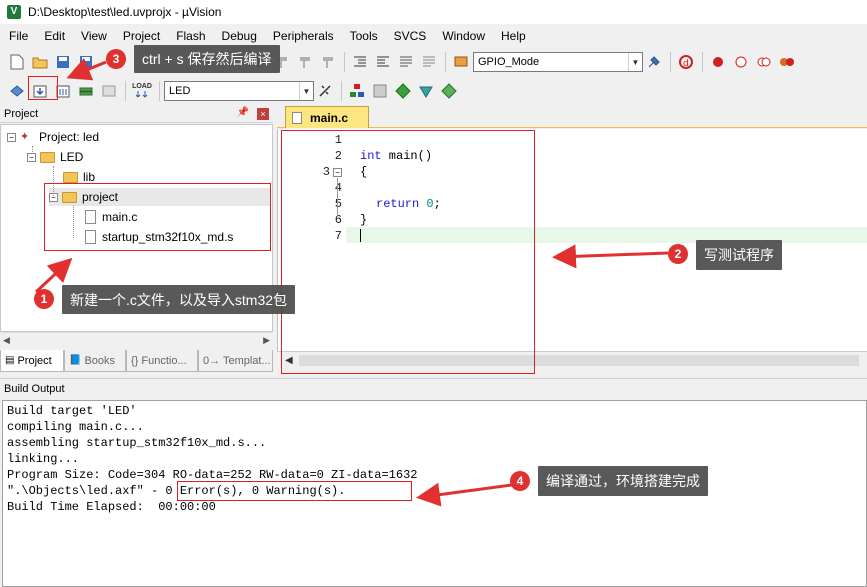 This screenshot has width=867, height=587. What do you see at coordinates (180, 91) in the screenshot?
I see `target-select-value: LED` at bounding box center [180, 91].